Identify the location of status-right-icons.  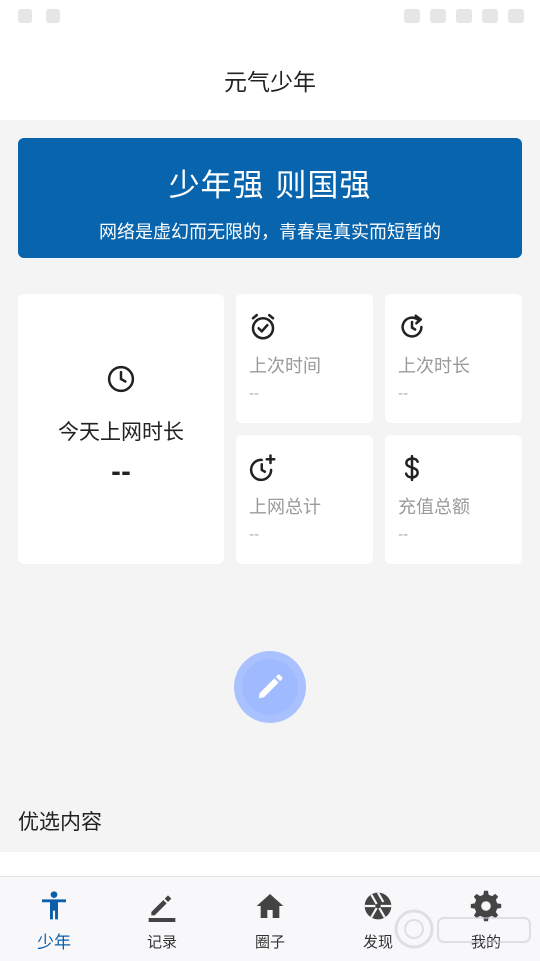
(464, 16).